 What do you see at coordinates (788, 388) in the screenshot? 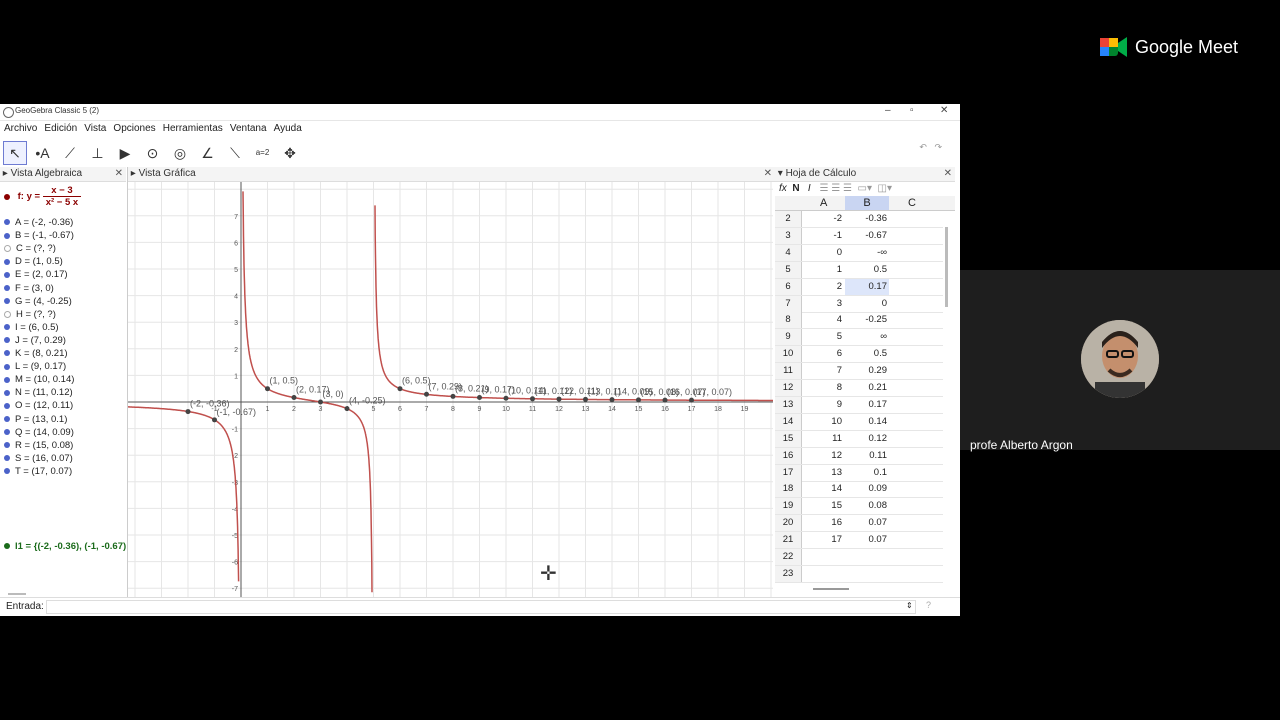
I see `row-header: 12` at bounding box center [788, 388].